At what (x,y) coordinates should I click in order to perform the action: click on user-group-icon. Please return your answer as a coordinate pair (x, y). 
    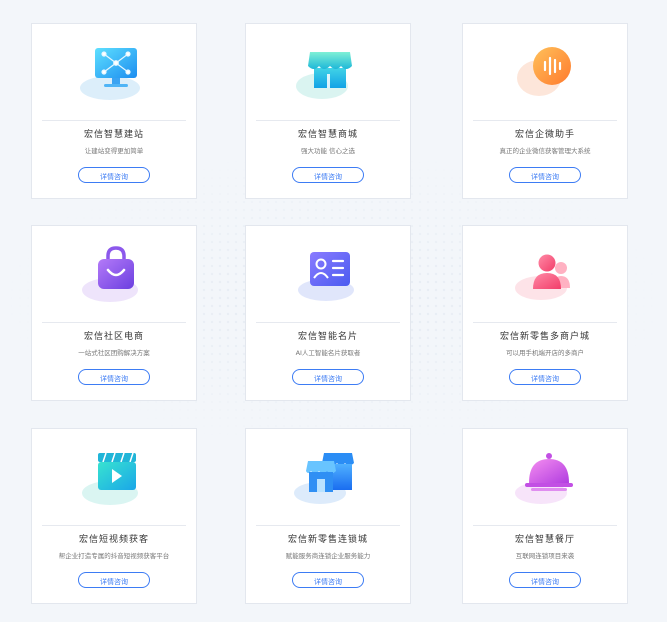
    Looking at the image, I should click on (545, 275).